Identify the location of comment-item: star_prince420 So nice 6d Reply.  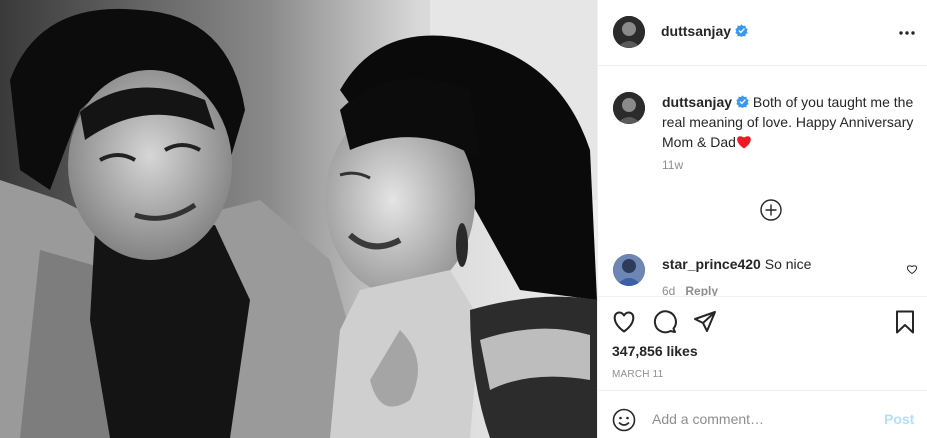
(765, 275).